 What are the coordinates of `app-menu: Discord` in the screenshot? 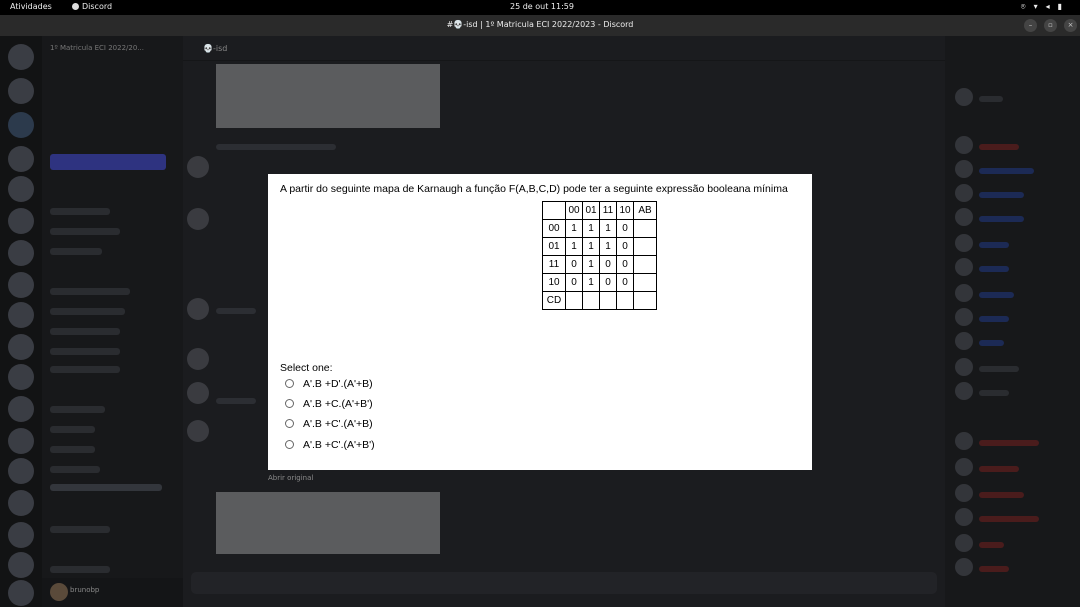 It's located at (92, 6).